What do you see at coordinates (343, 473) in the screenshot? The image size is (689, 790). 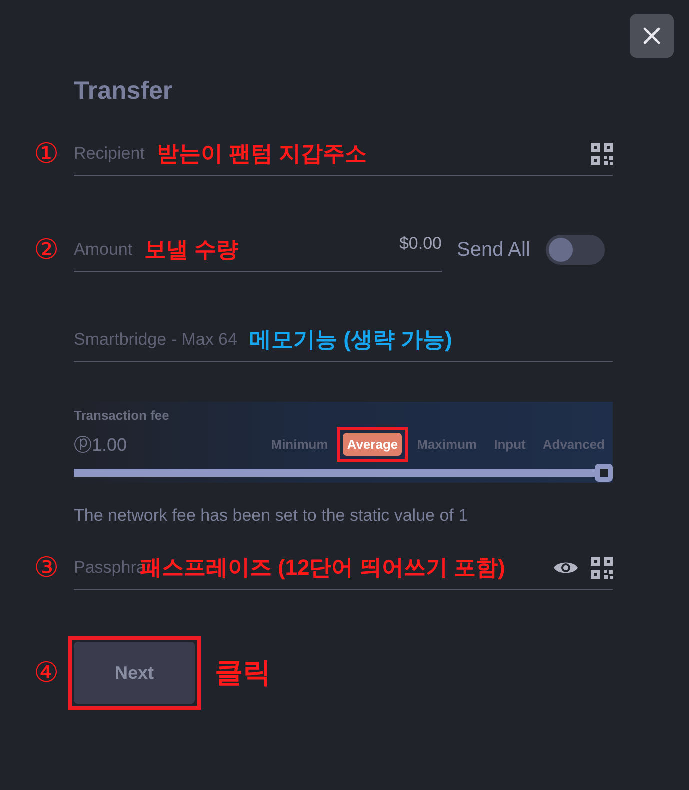 I see `fee-slider` at bounding box center [343, 473].